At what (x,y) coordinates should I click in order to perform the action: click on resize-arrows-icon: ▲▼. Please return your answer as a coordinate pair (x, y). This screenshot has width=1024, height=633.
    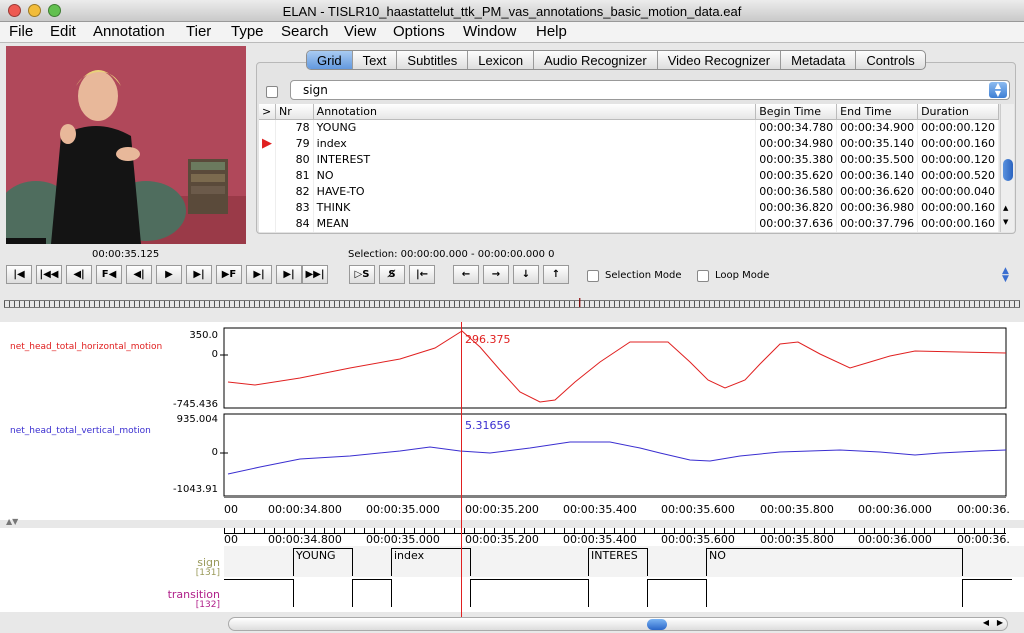
    Looking at the image, I should click on (12, 521).